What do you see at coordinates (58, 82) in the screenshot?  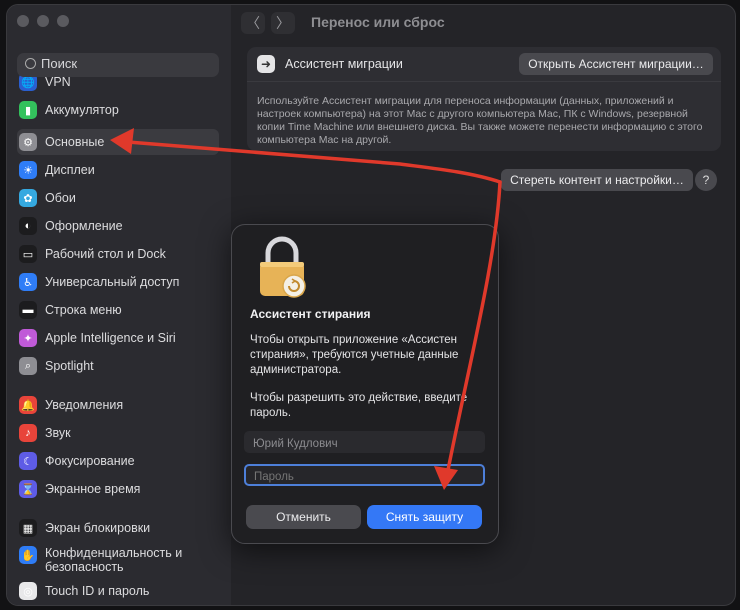 I see `sidebar-item-label: VPN` at bounding box center [58, 82].